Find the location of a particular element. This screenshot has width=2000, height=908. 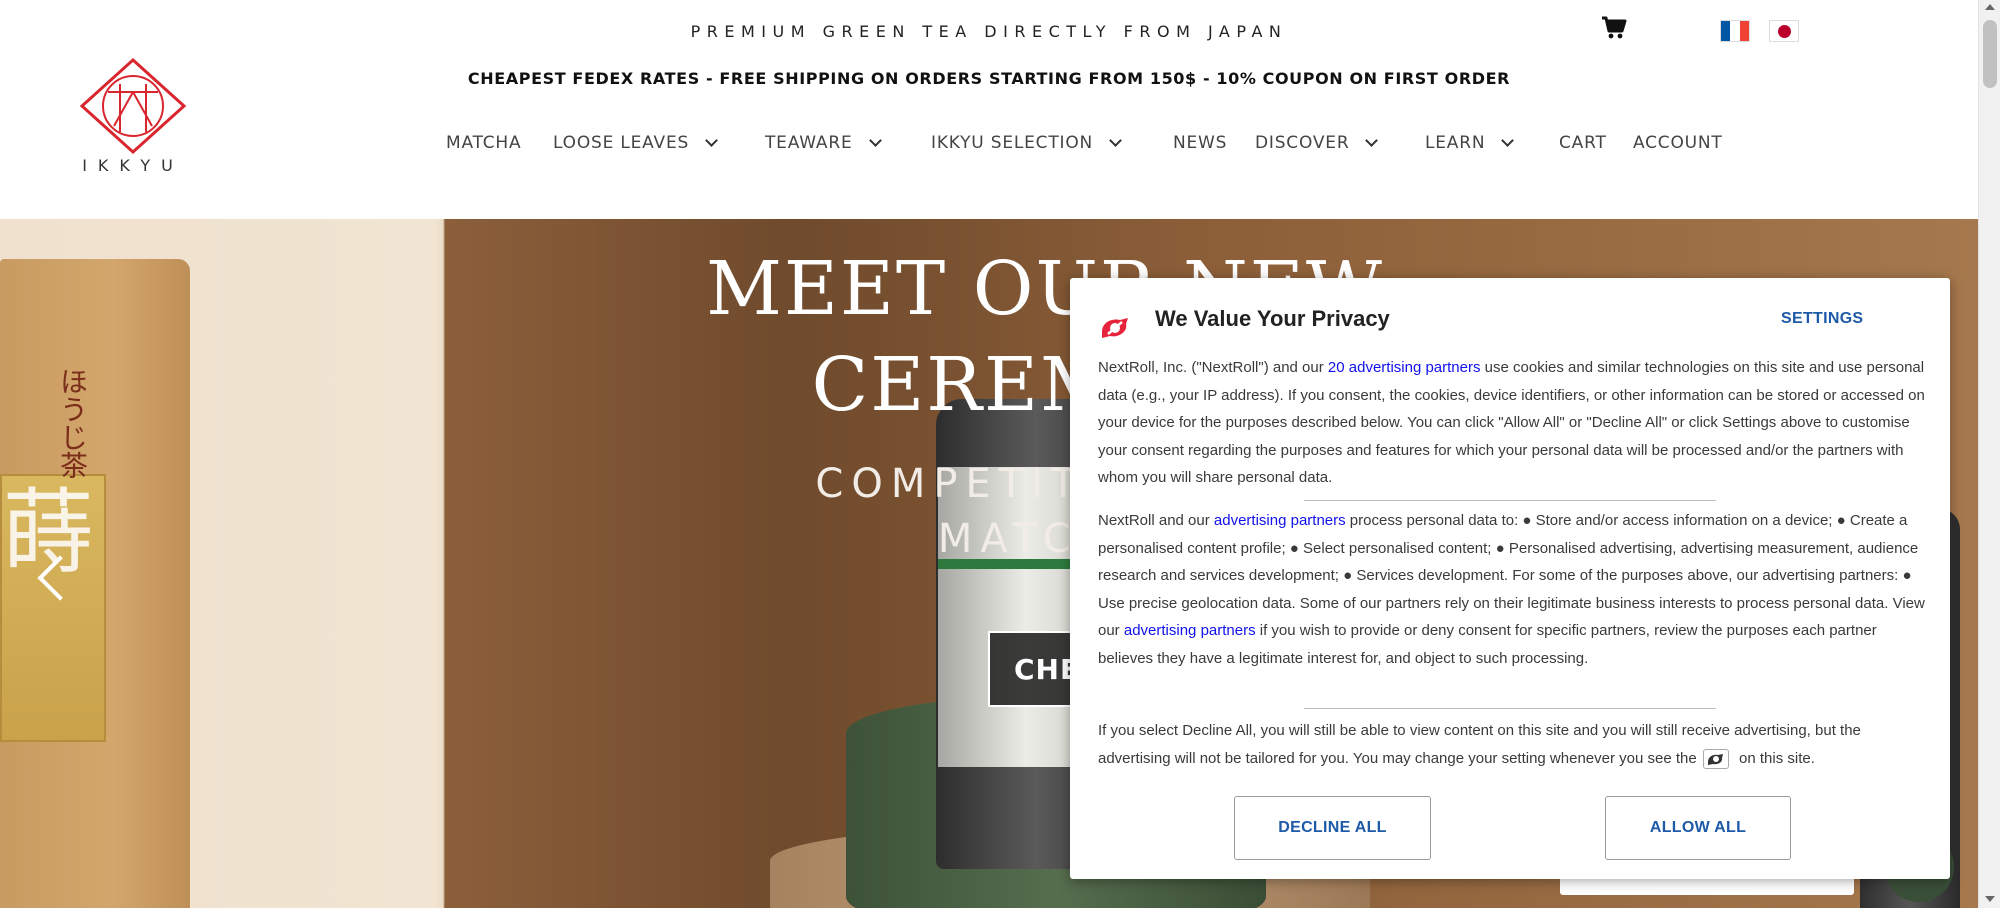

advertising-partners-link: 20 advertising partners is located at coordinates (1404, 367).